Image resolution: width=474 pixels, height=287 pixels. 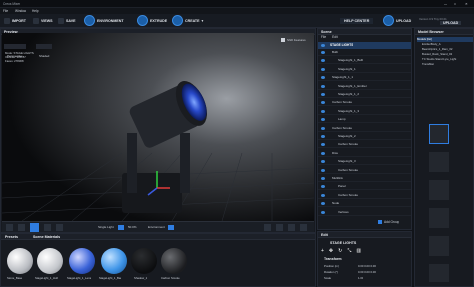 I want to click on add-group-button: Add Group, so click(x=388, y=222).